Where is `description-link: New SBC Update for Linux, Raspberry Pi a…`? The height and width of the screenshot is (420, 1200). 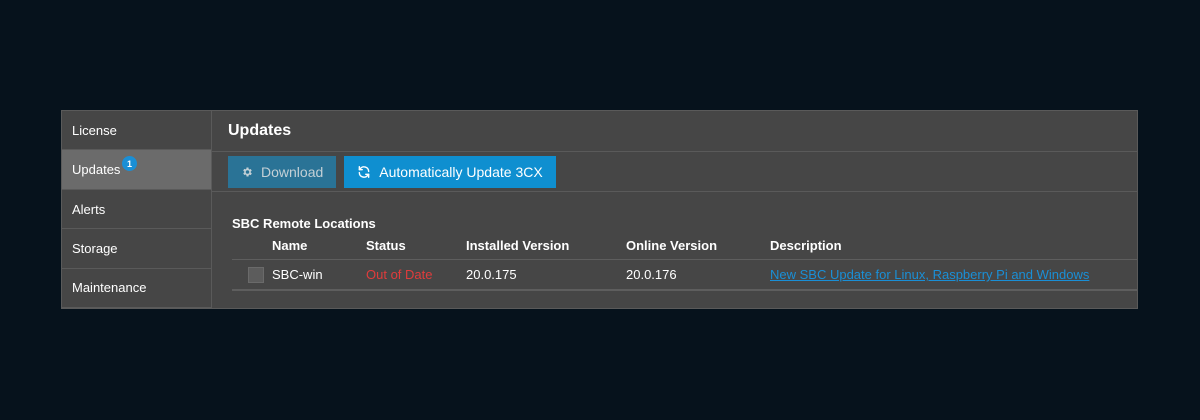 description-link: New SBC Update for Linux, Raspberry Pi a… is located at coordinates (929, 274).